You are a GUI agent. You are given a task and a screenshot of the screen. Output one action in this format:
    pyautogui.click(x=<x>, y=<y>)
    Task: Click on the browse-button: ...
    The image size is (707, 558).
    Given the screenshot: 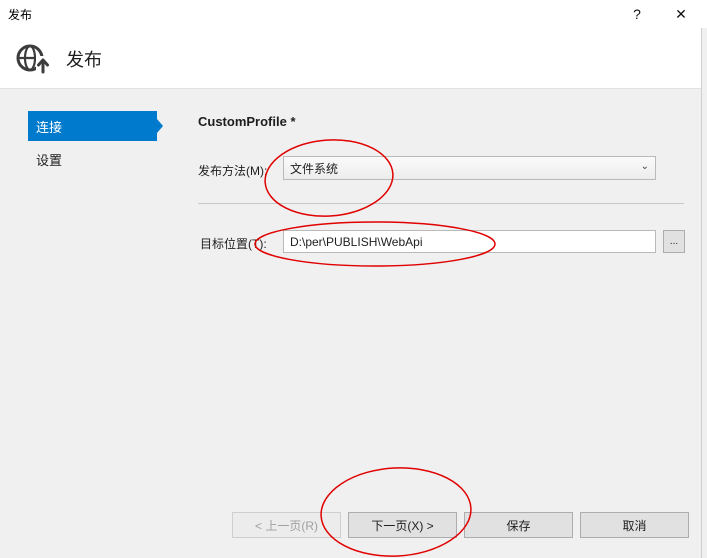 What is the action you would take?
    pyautogui.click(x=674, y=241)
    